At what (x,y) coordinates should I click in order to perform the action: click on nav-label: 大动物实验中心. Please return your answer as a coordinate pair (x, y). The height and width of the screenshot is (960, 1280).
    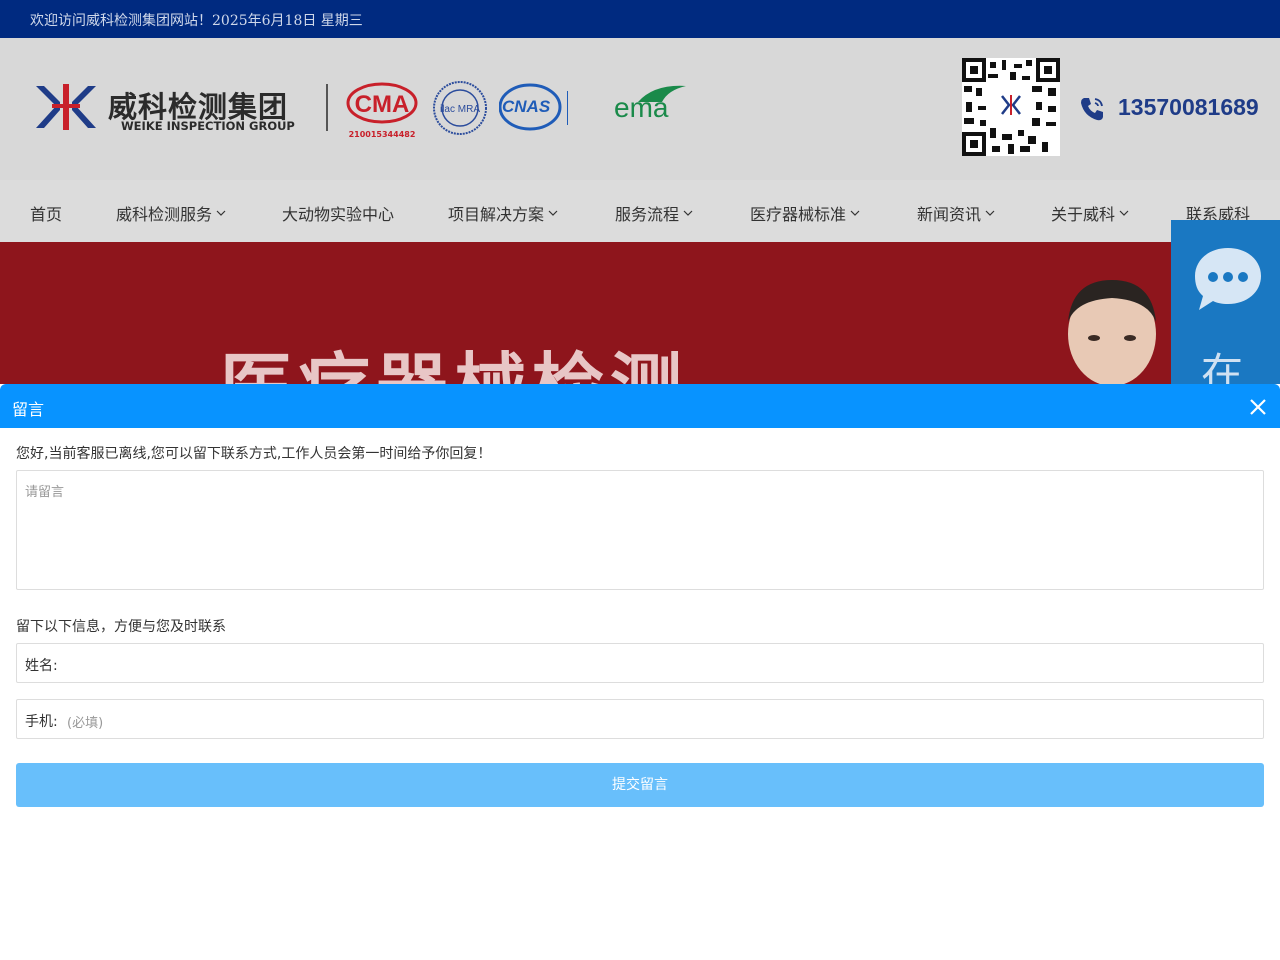
    Looking at the image, I should click on (338, 214).